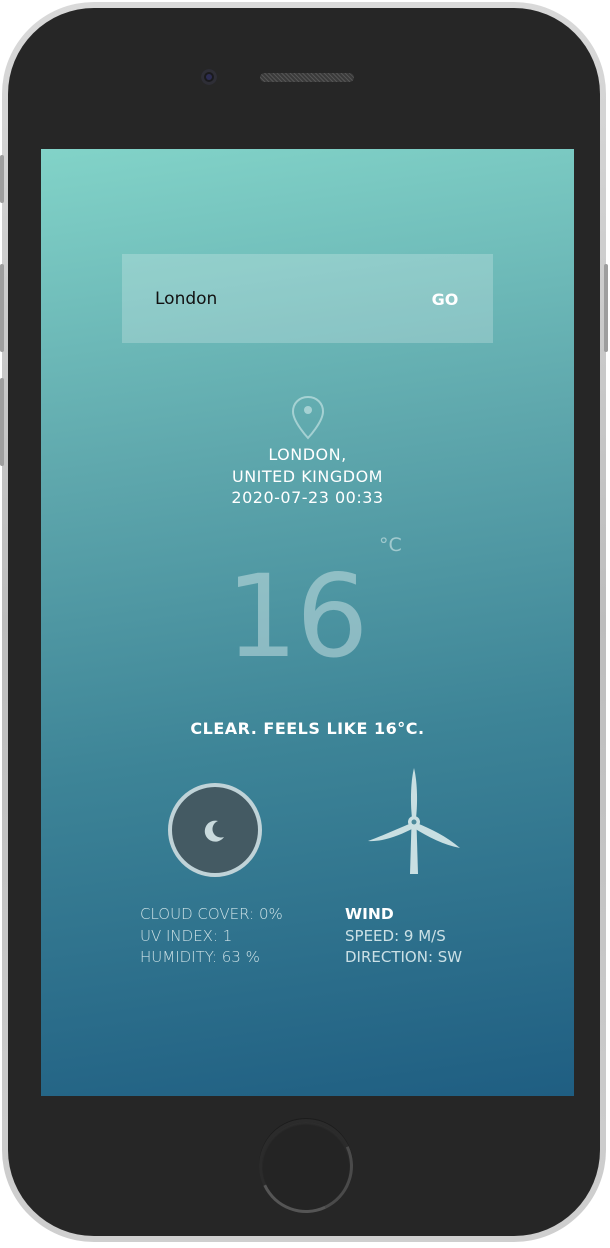  Describe the element at coordinates (280, 299) in the screenshot. I see `city-search-input` at that location.